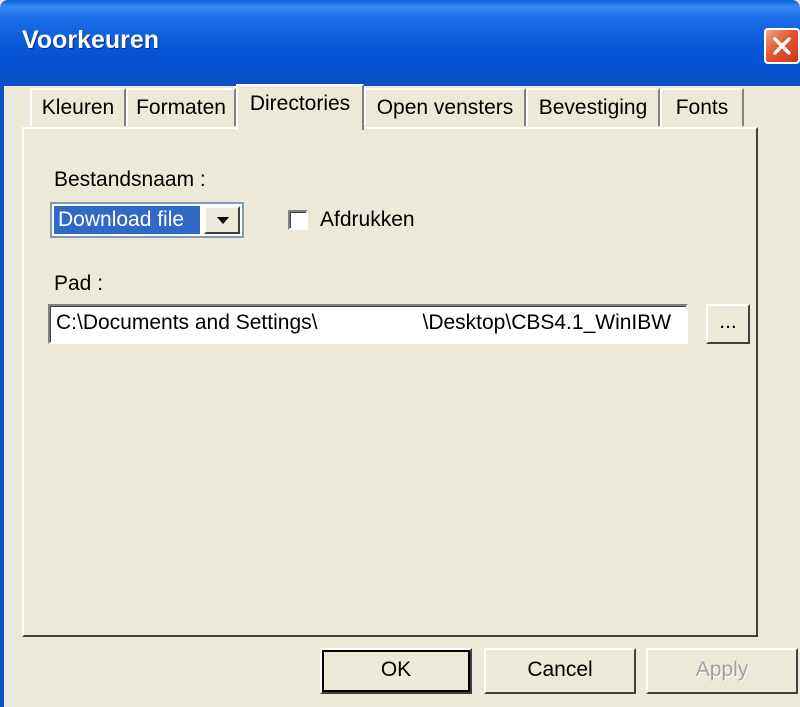 This screenshot has height=707, width=800. I want to click on title-bar: Voorkeuren, so click(400, 43).